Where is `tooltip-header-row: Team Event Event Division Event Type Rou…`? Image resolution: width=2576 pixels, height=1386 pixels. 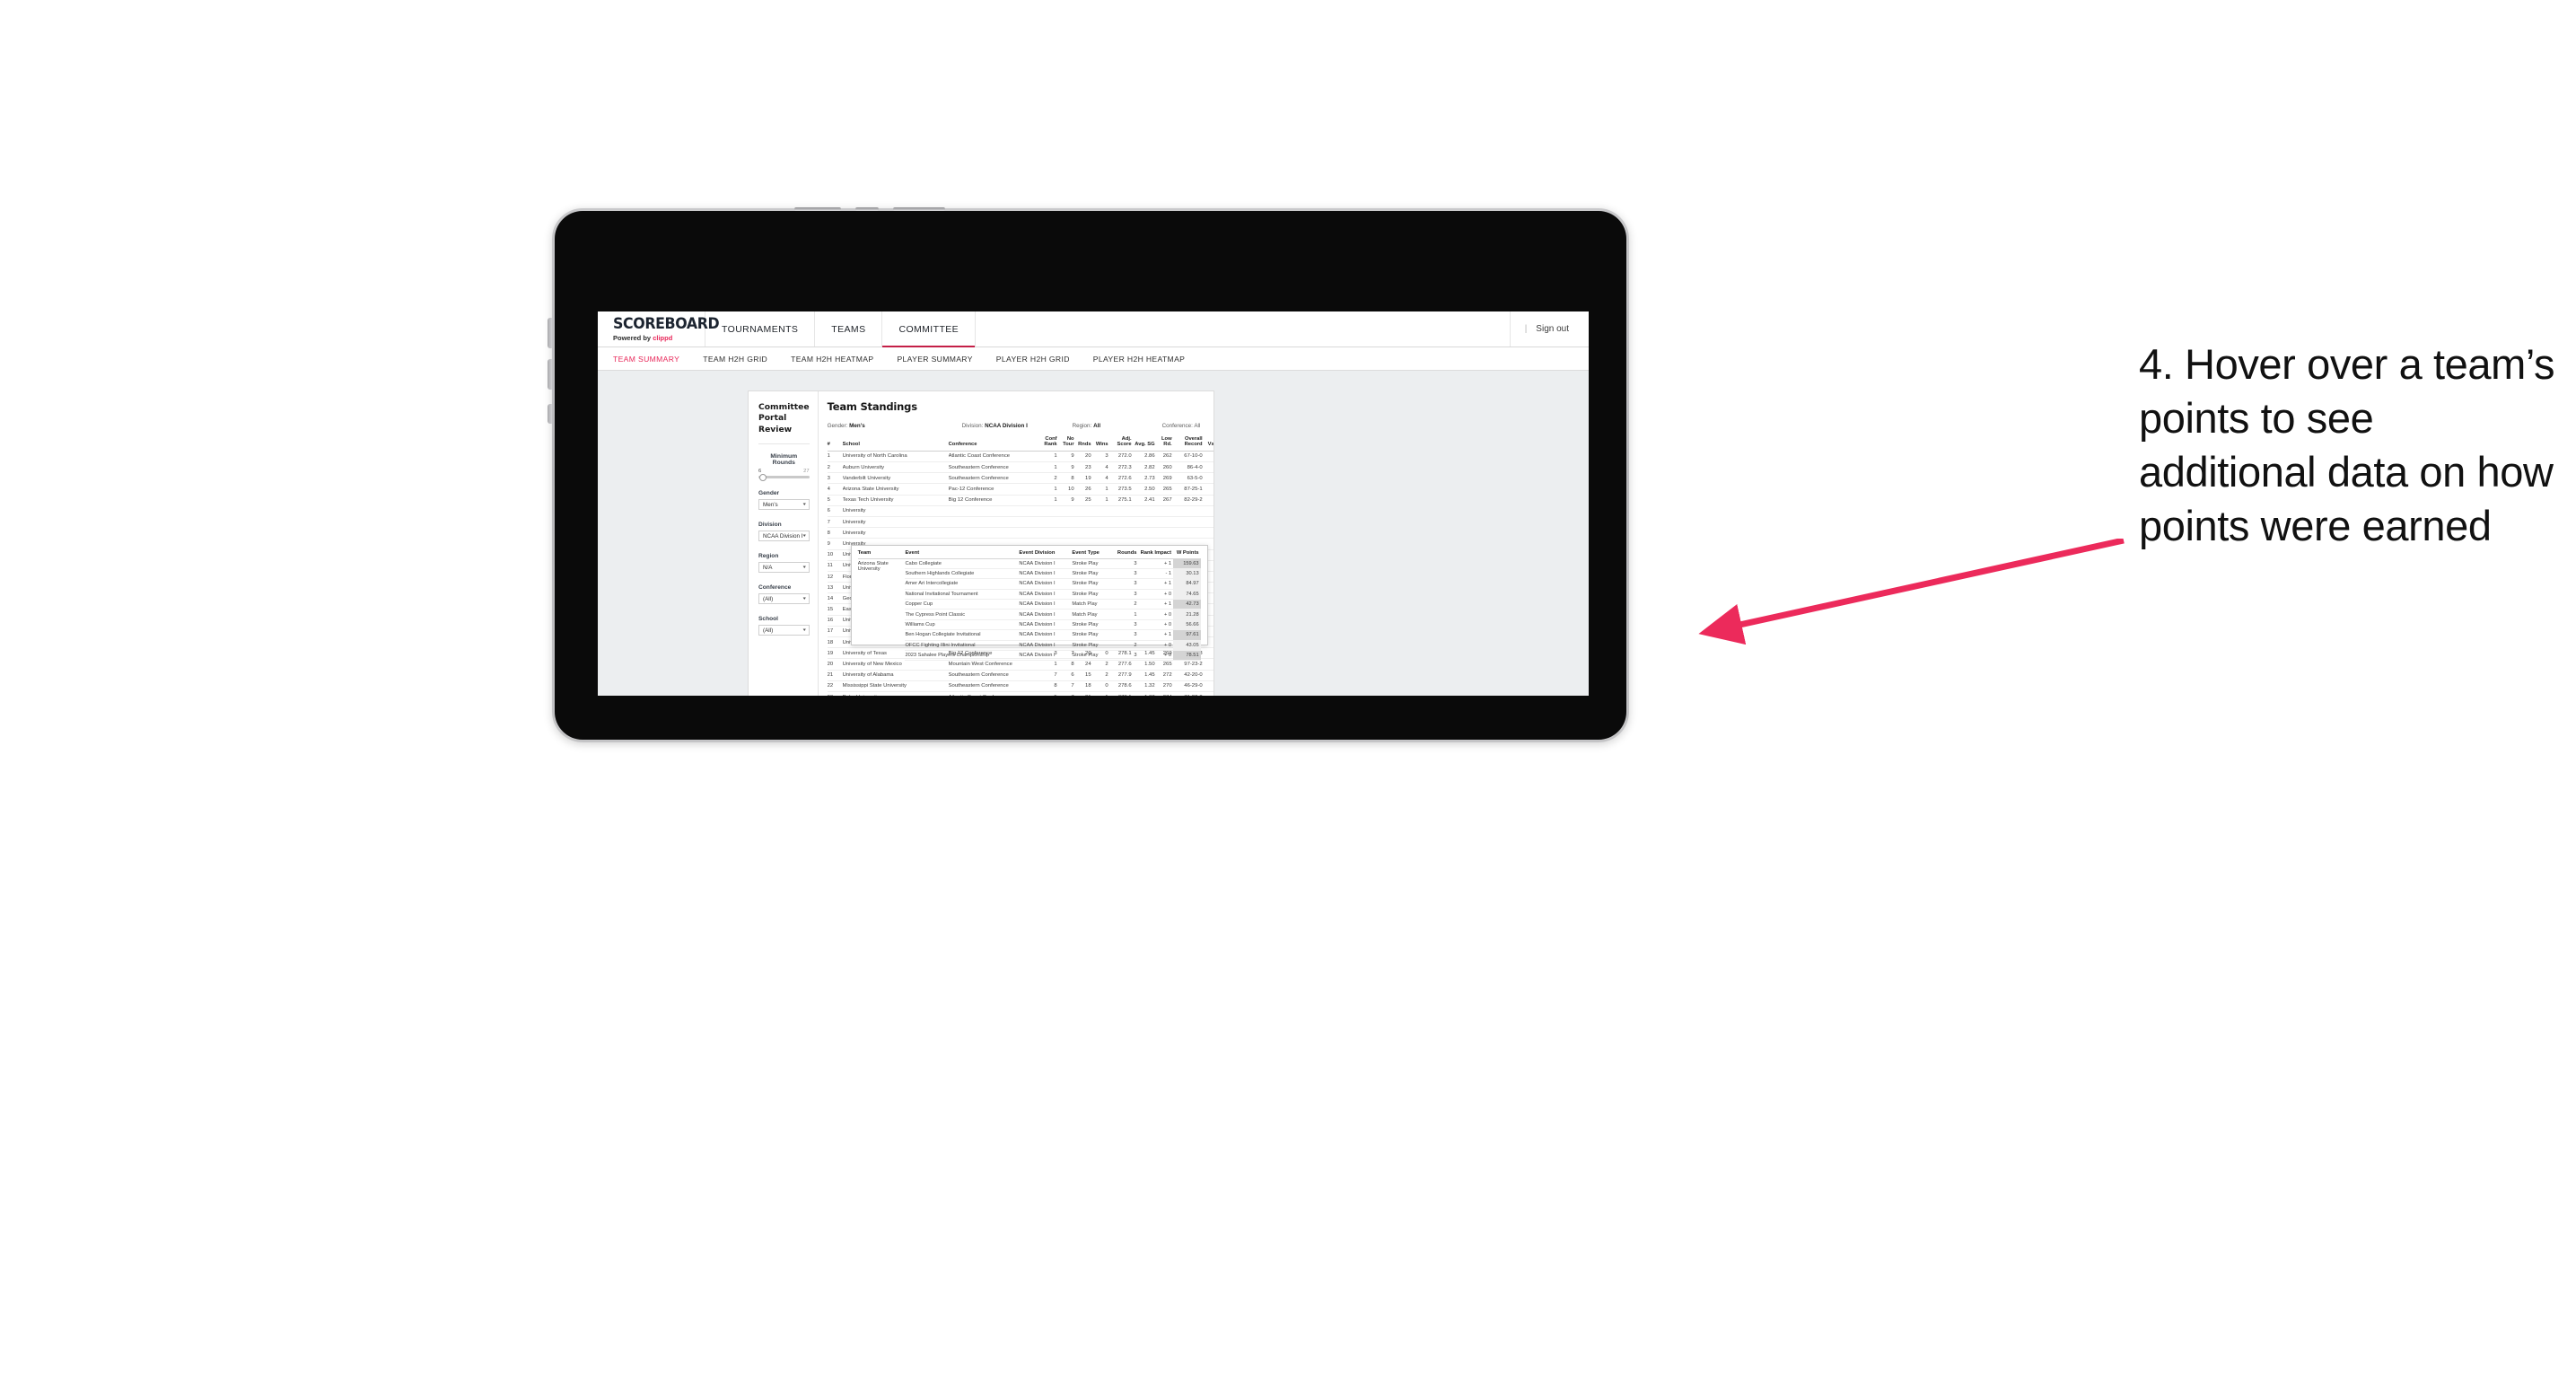
tooltip-header-row: Team Event Event Division Event Type Rou… is located at coordinates (1029, 554).